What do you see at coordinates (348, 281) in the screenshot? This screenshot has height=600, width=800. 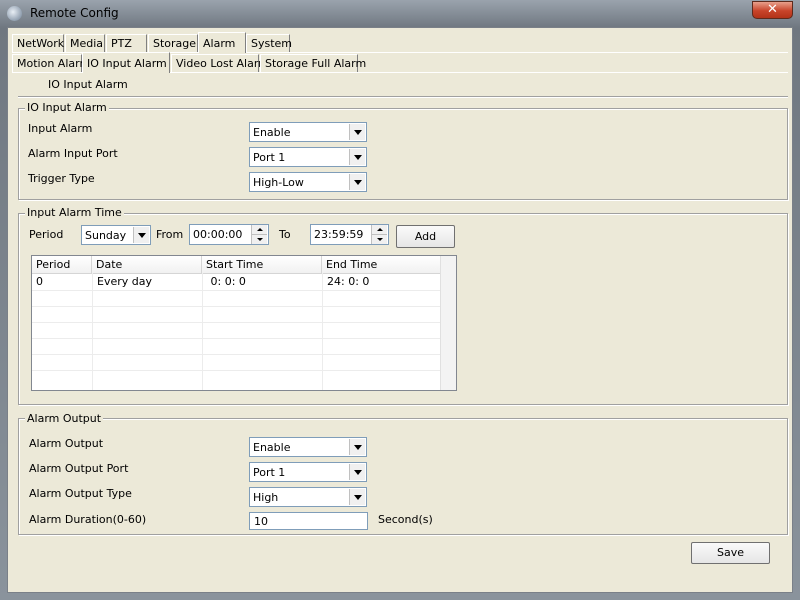 I see `cell-end-time: 24: 0: 0` at bounding box center [348, 281].